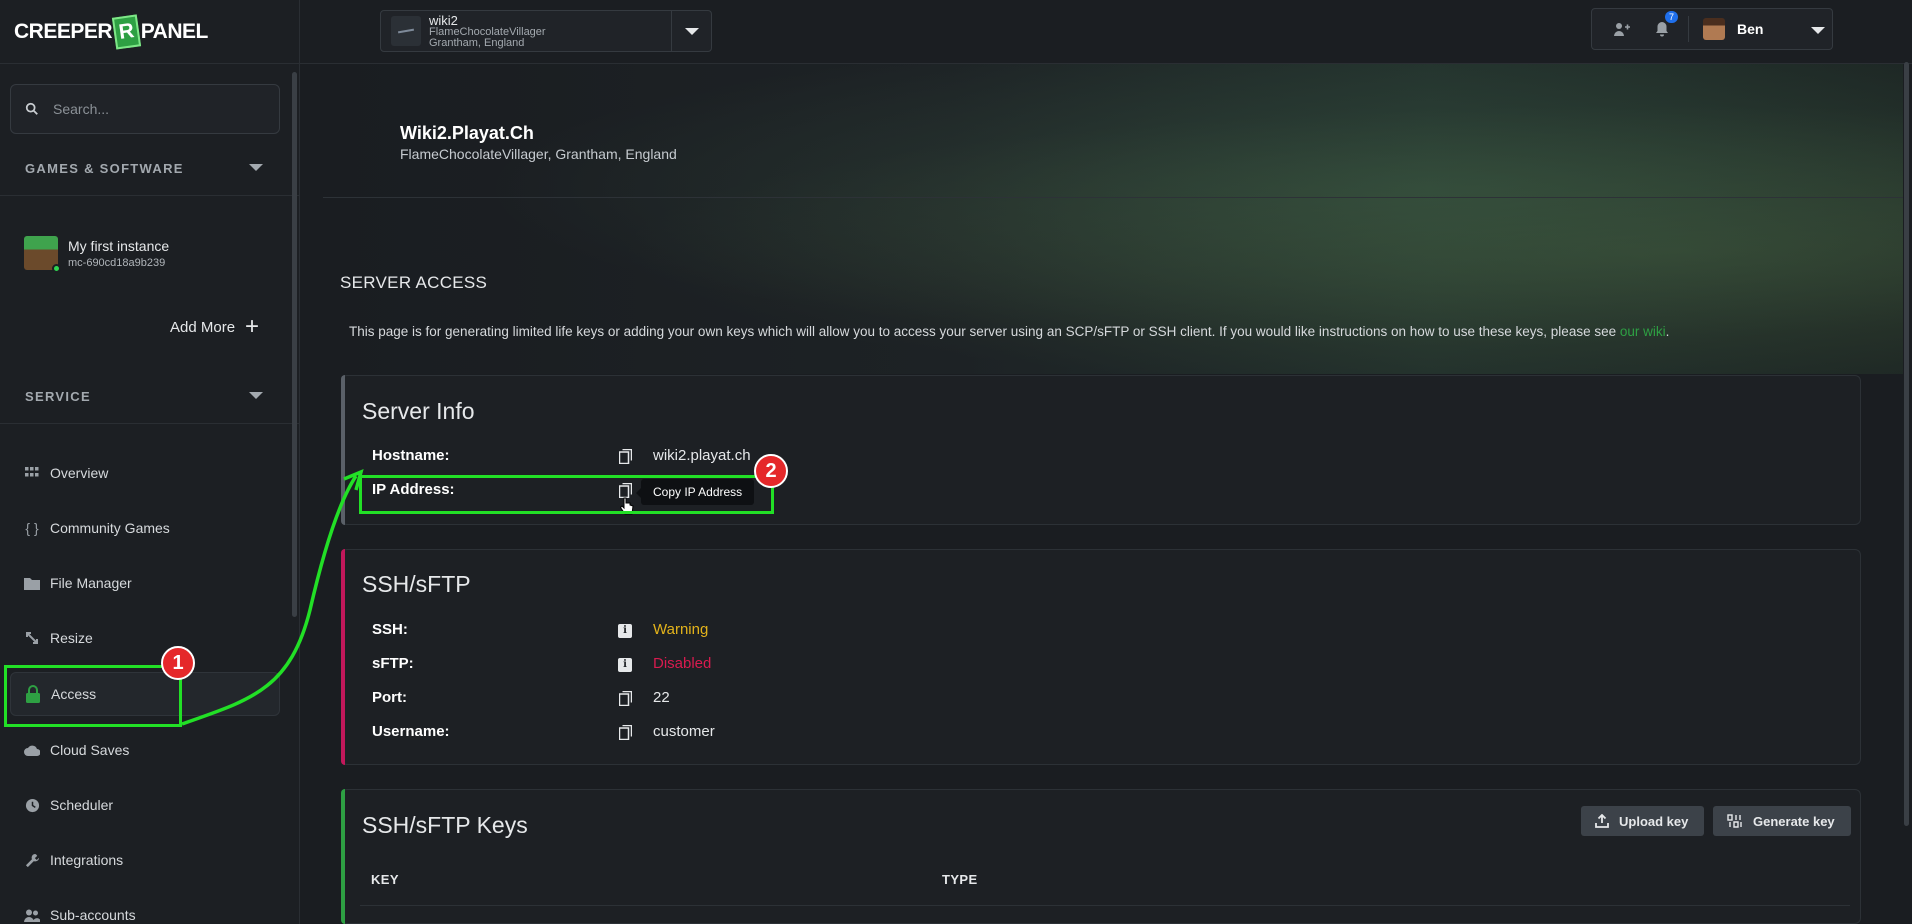  What do you see at coordinates (56, 268) in the screenshot?
I see `online-status-dot` at bounding box center [56, 268].